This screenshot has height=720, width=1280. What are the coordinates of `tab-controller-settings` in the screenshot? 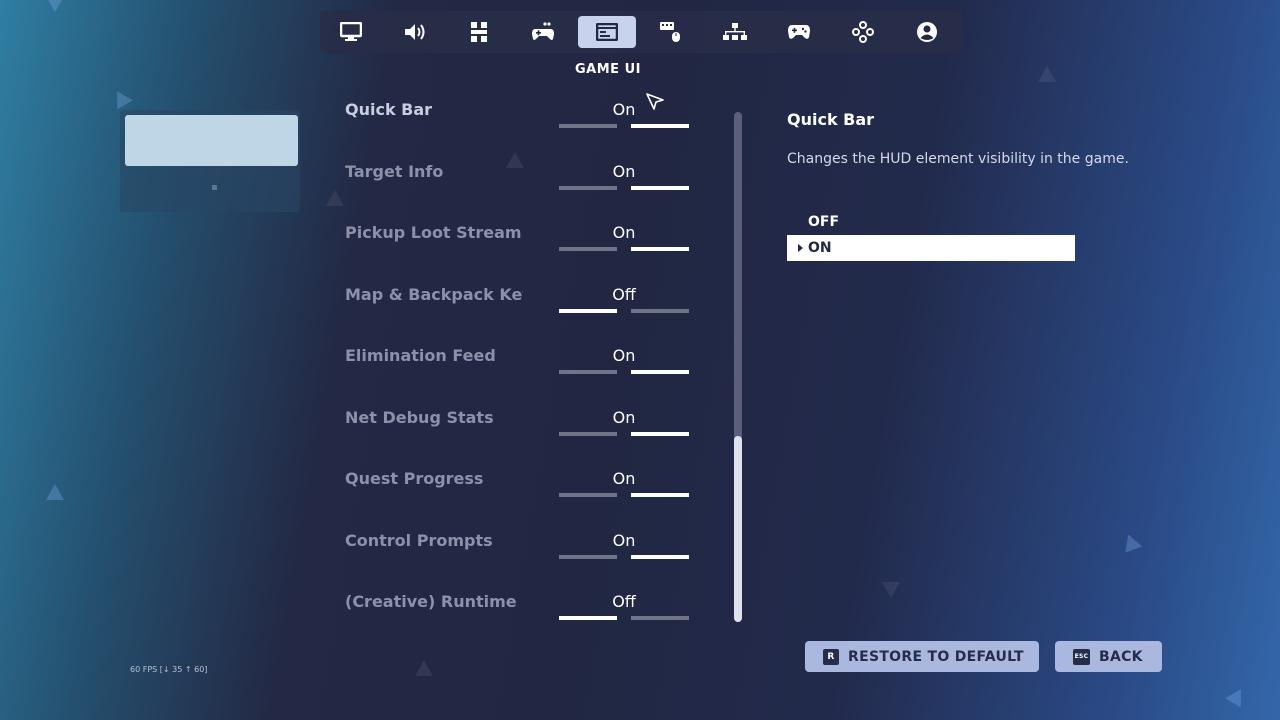 It's located at (543, 32).